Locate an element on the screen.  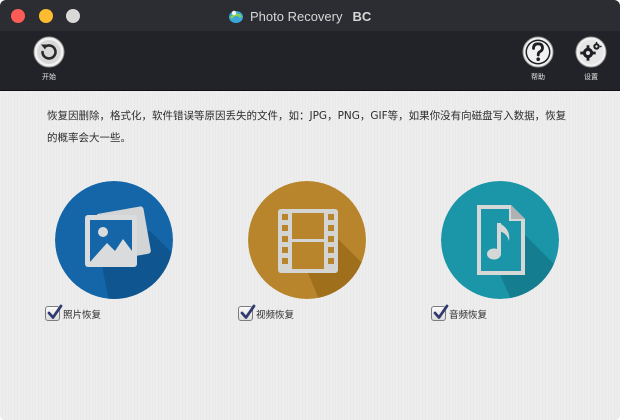
photo-recovery-checkbox-row: 照片恢复 is located at coordinates (73, 312).